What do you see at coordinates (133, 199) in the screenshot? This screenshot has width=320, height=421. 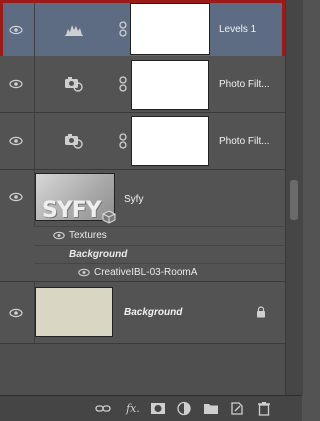 I see `layer-name: Syfy` at bounding box center [133, 199].